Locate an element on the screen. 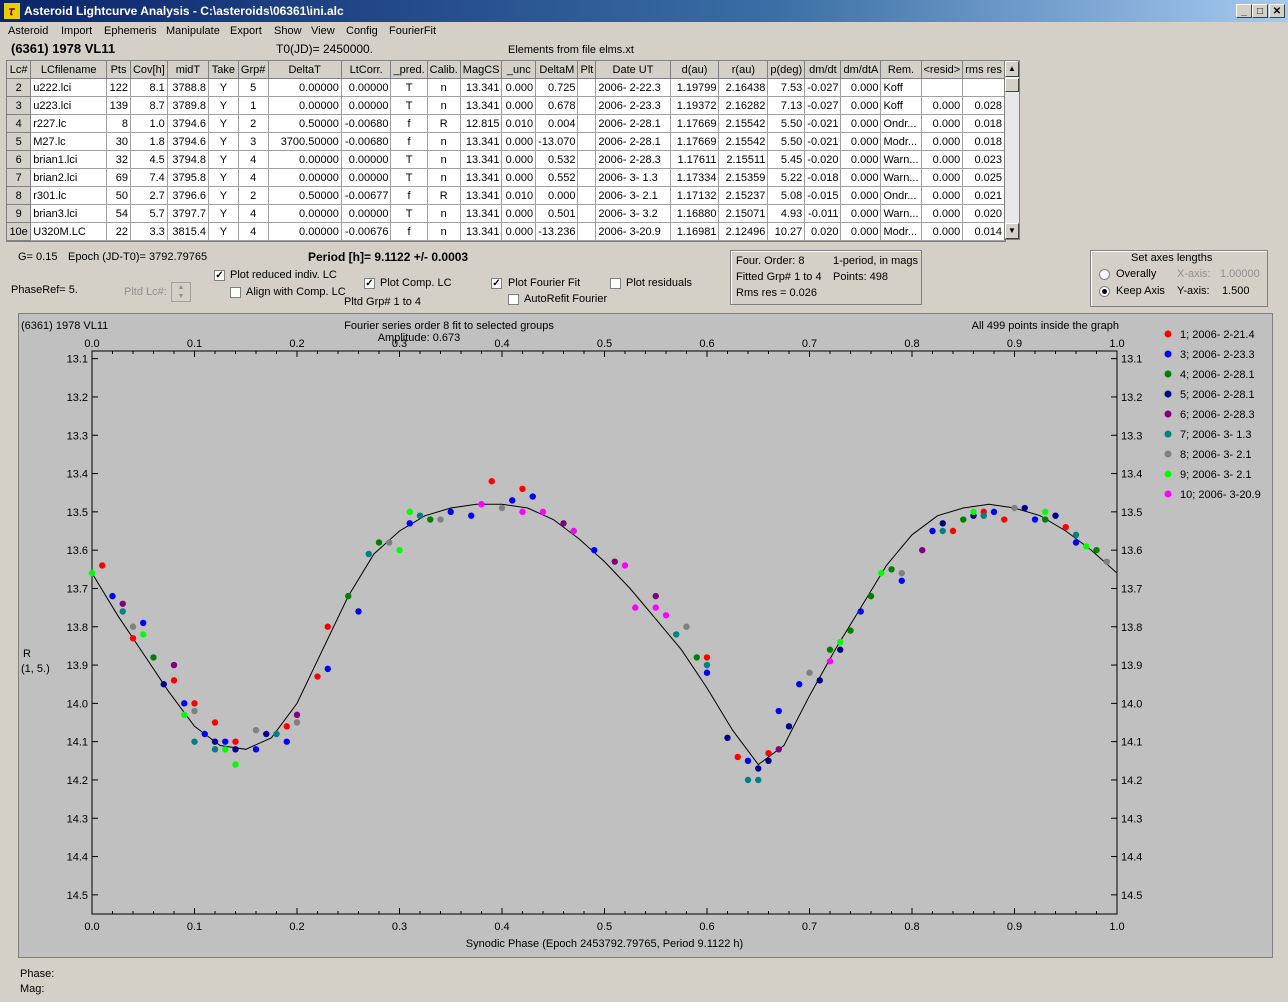 The height and width of the screenshot is (1002, 1288). column-header: Rem. is located at coordinates (901, 70).